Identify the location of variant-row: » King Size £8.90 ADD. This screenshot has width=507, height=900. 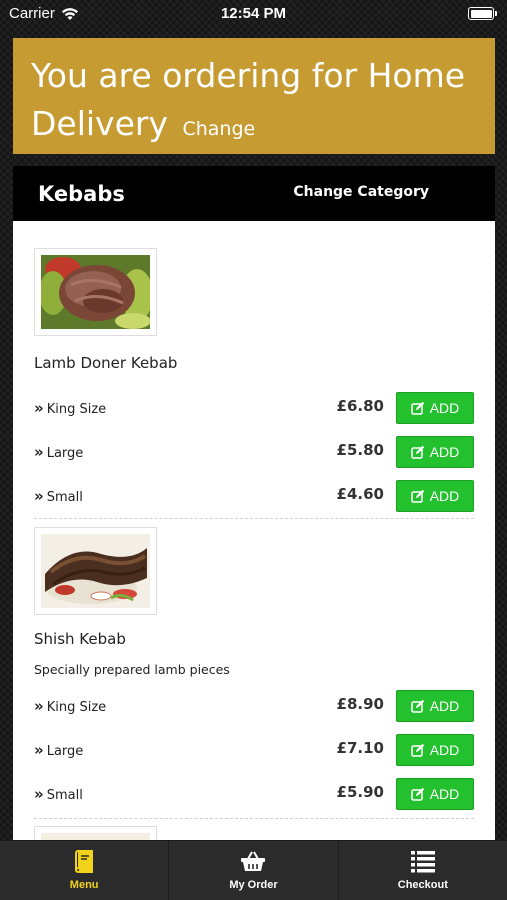
(254, 706).